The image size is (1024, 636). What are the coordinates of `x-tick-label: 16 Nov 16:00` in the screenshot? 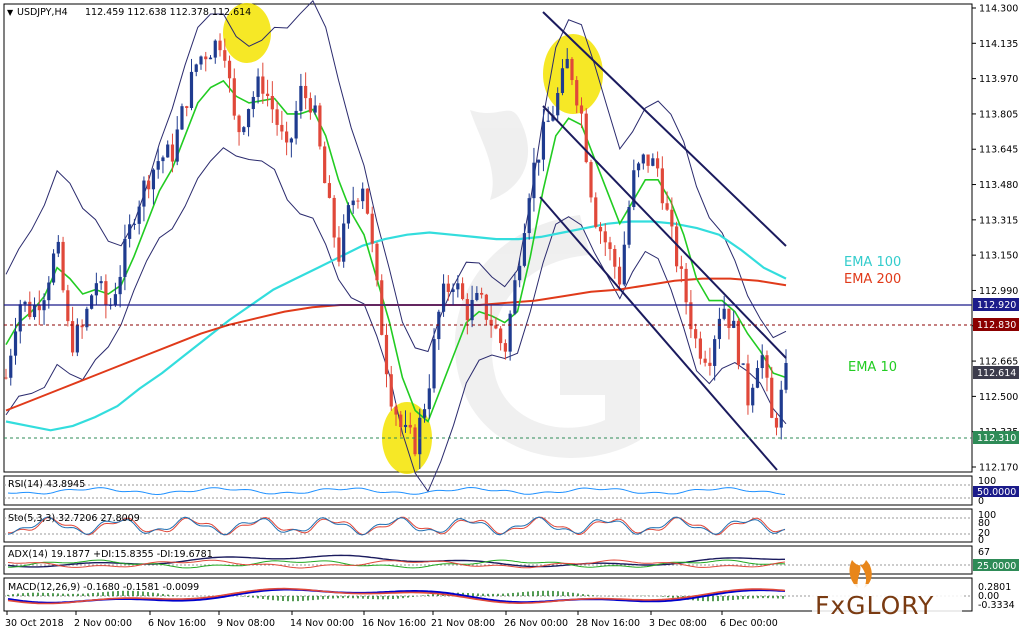 It's located at (394, 623).